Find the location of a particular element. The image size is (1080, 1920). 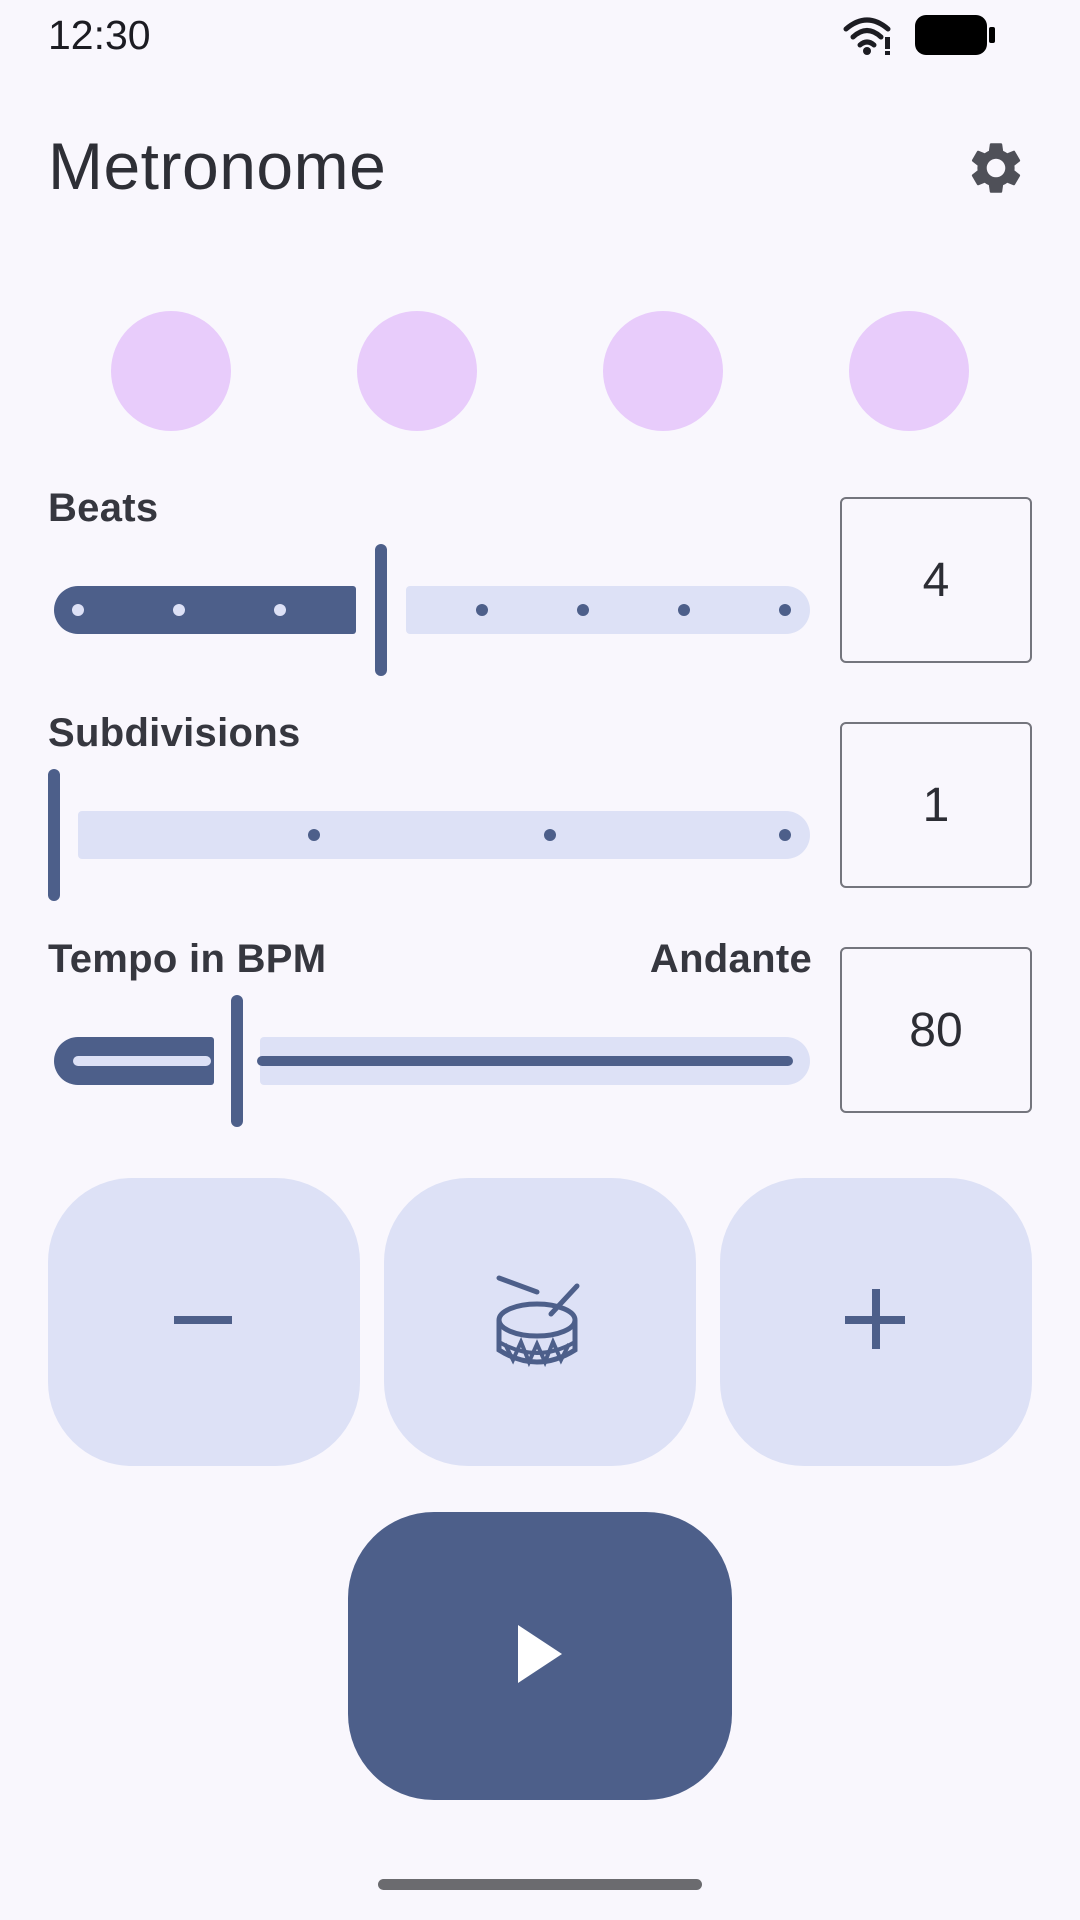

tempo-slider is located at coordinates (432, 1061).